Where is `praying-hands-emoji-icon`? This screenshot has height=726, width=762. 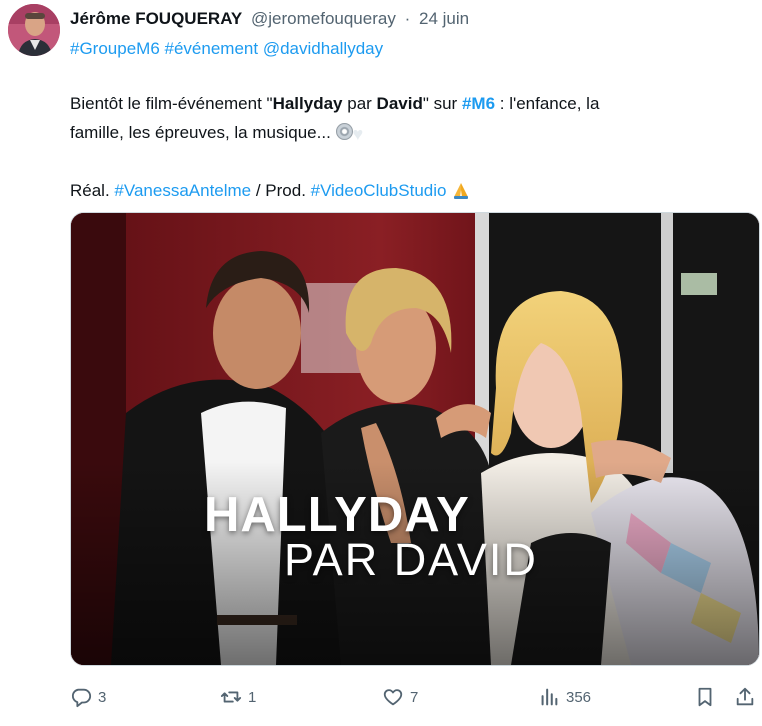 praying-hands-emoji-icon is located at coordinates (461, 189).